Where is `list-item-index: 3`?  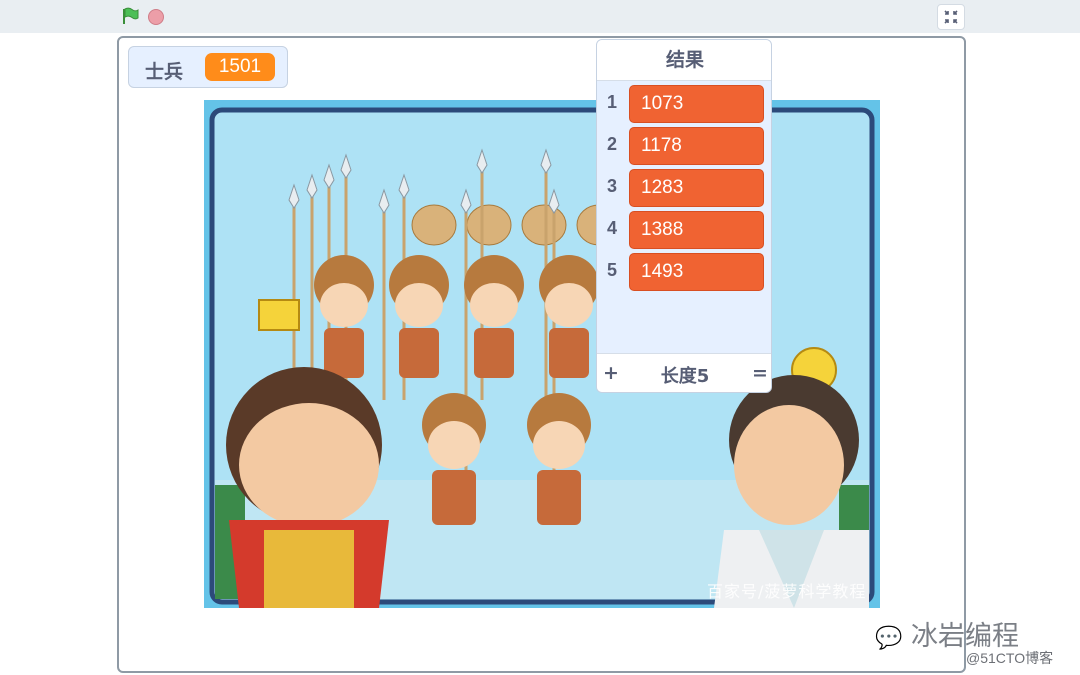 list-item-index: 3 is located at coordinates (611, 186).